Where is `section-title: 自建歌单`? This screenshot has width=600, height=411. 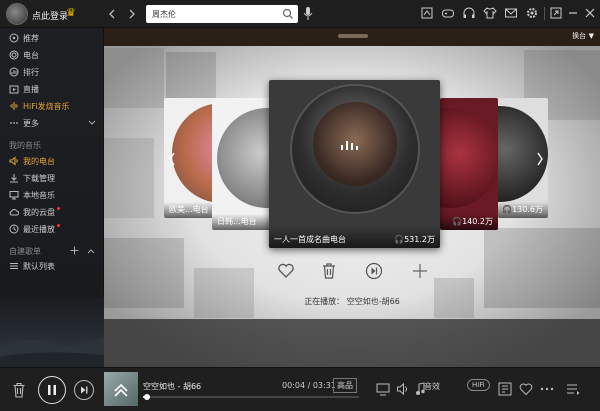 section-title: 自建歌单 is located at coordinates (25, 251).